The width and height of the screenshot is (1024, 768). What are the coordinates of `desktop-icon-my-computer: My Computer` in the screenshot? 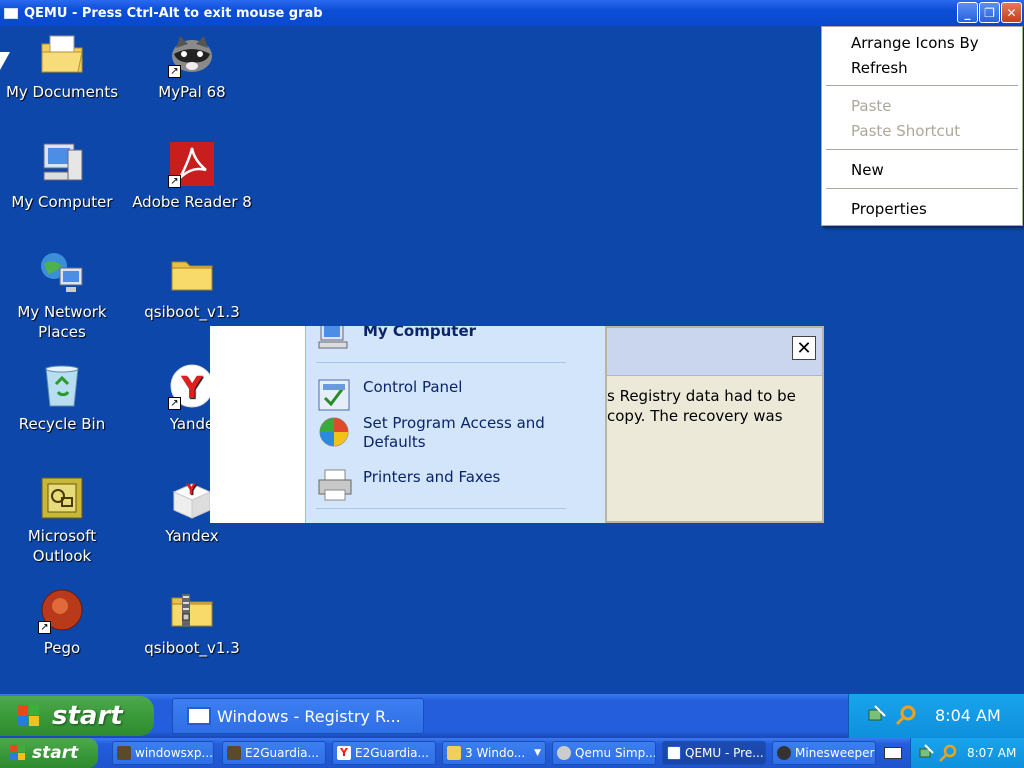 It's located at (62, 176).